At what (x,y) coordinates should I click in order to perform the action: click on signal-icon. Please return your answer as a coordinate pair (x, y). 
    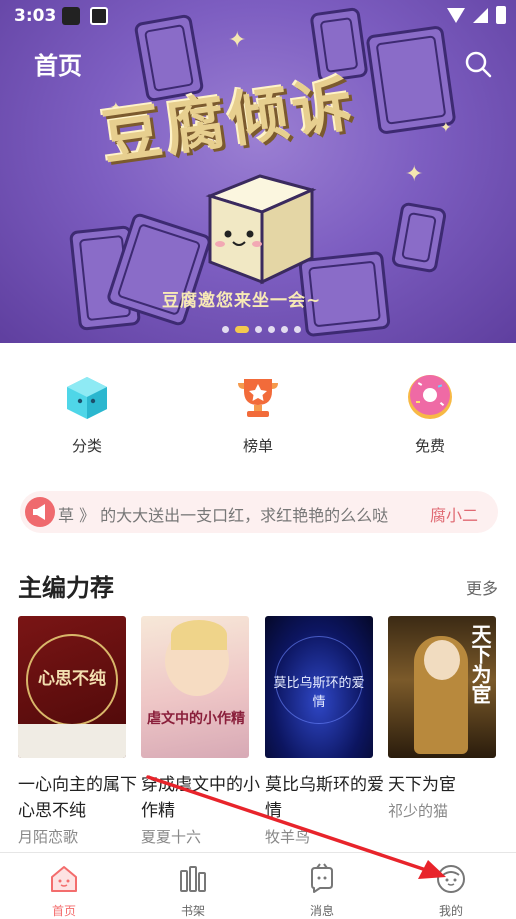
    Looking at the image, I should click on (480, 15).